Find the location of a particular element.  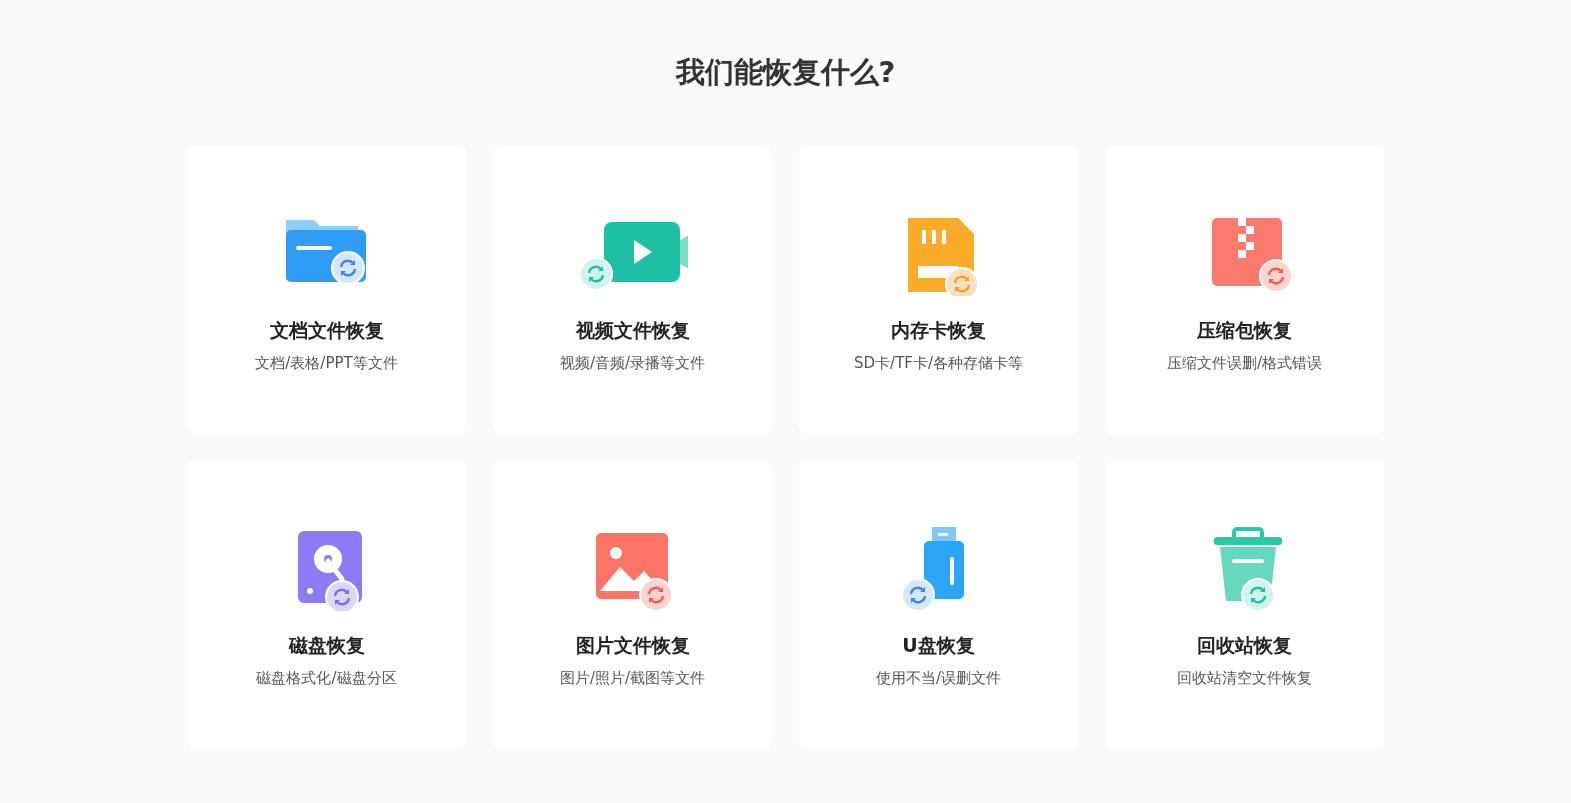

section-title: 我们能恢复什么? is located at coordinates (785, 72).